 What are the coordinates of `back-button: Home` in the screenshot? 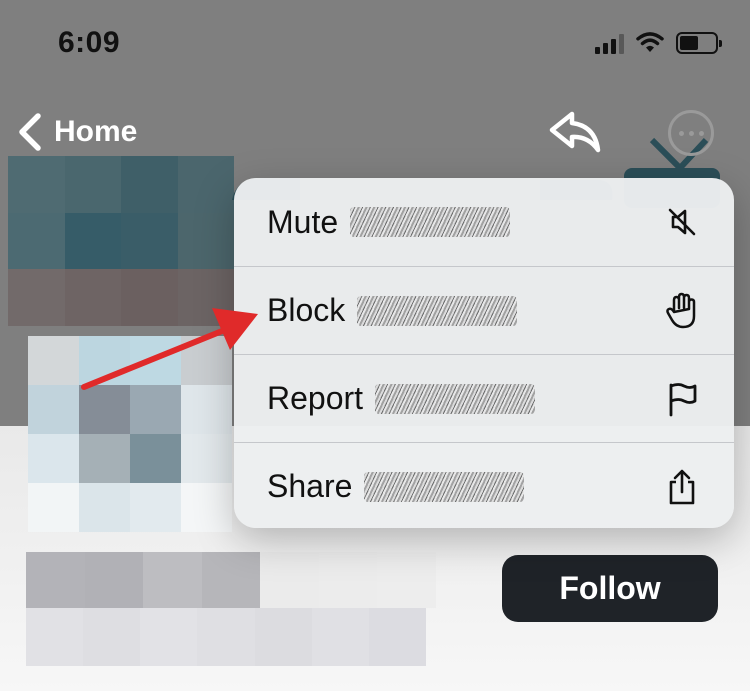 It's located at (76, 132).